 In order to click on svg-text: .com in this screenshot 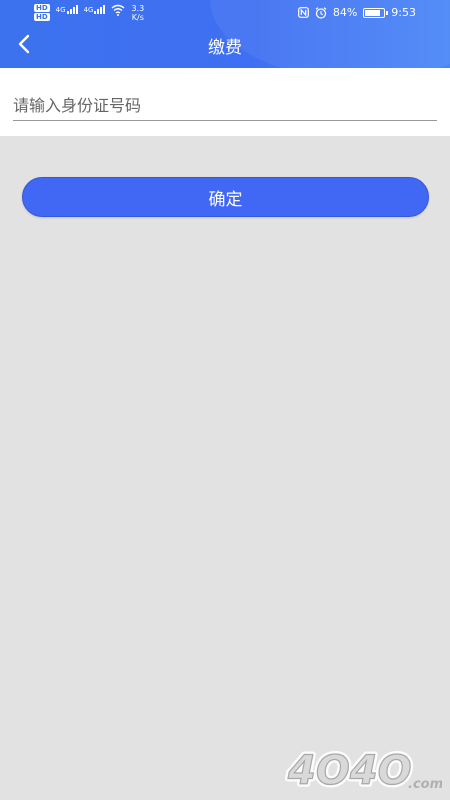, I will do `click(425, 784)`.